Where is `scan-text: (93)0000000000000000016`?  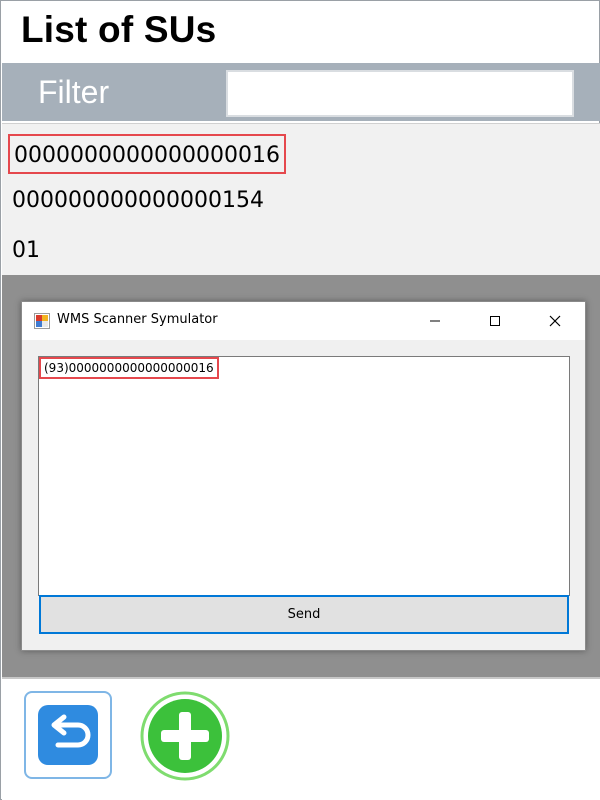
scan-text: (93)0000000000000000016 is located at coordinates (129, 368).